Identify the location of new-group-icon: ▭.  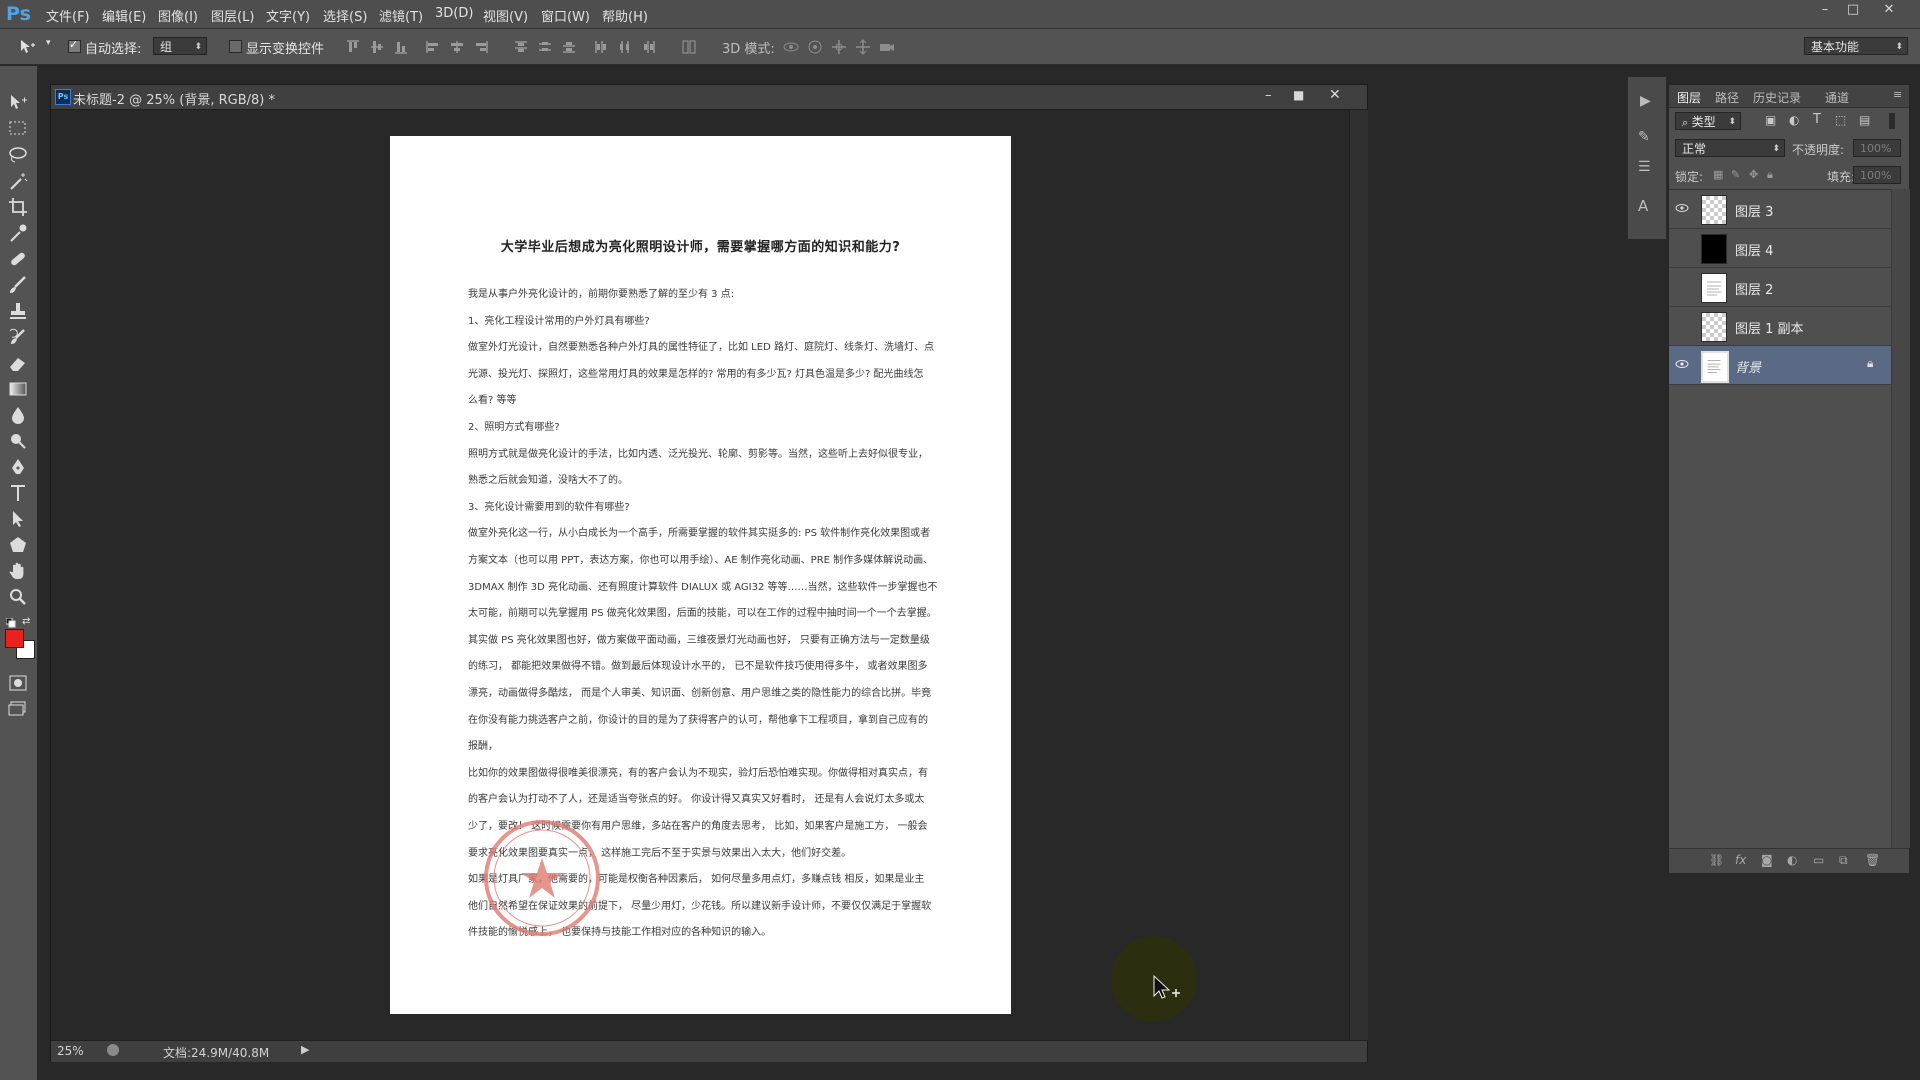
(1818, 860).